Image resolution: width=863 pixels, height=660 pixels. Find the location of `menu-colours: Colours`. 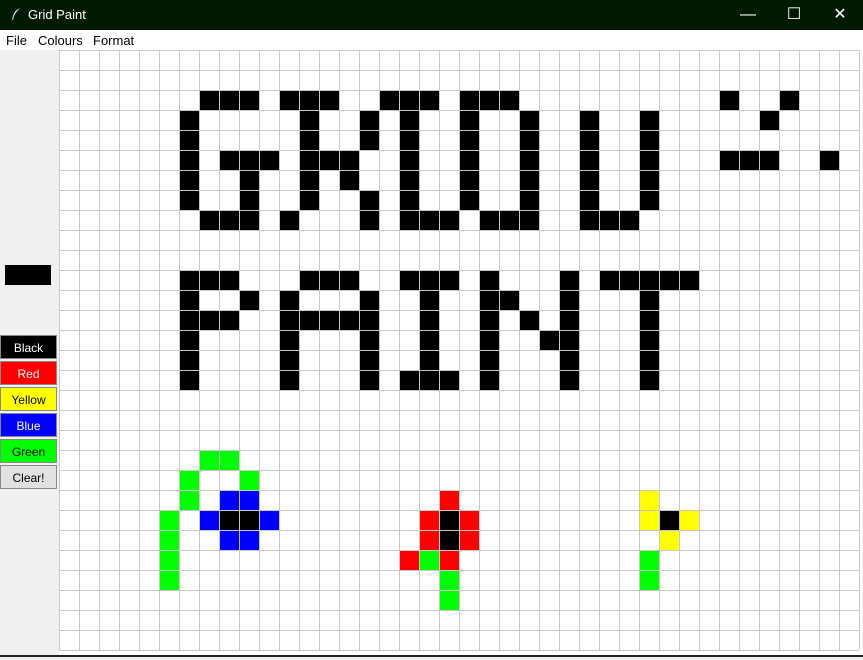

menu-colours: Colours is located at coordinates (60, 40).